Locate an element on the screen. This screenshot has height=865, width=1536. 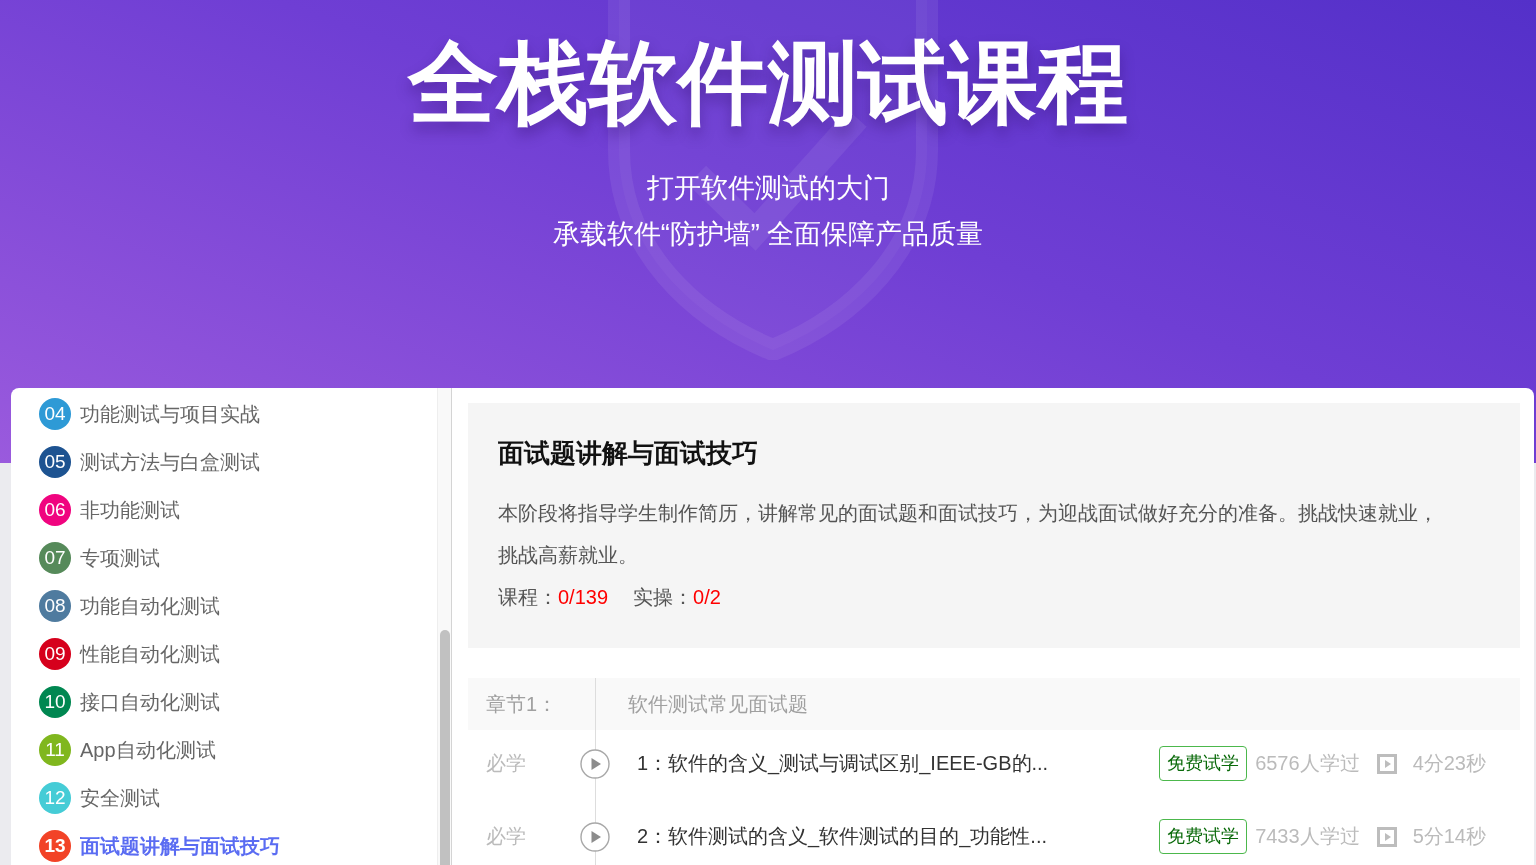
sidebar-item: 05 测试方法与白盒测试 is located at coordinates (135, 462).